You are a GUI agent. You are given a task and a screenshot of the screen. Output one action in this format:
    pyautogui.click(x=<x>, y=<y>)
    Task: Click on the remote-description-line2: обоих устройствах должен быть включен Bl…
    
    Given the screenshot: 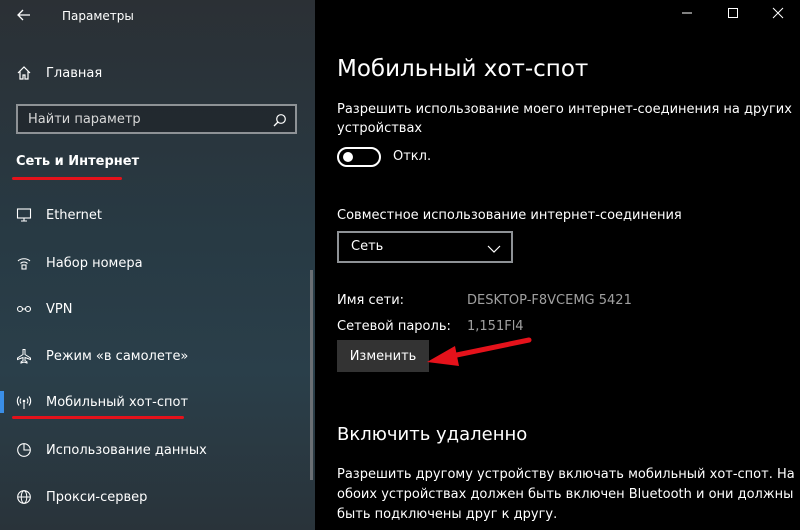 What is the action you would take?
    pyautogui.click(x=565, y=494)
    